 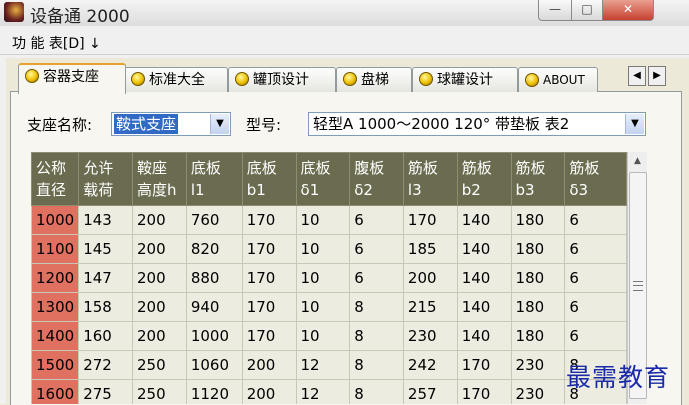 What do you see at coordinates (323, 365) in the screenshot?
I see `table-cell: 12` at bounding box center [323, 365].